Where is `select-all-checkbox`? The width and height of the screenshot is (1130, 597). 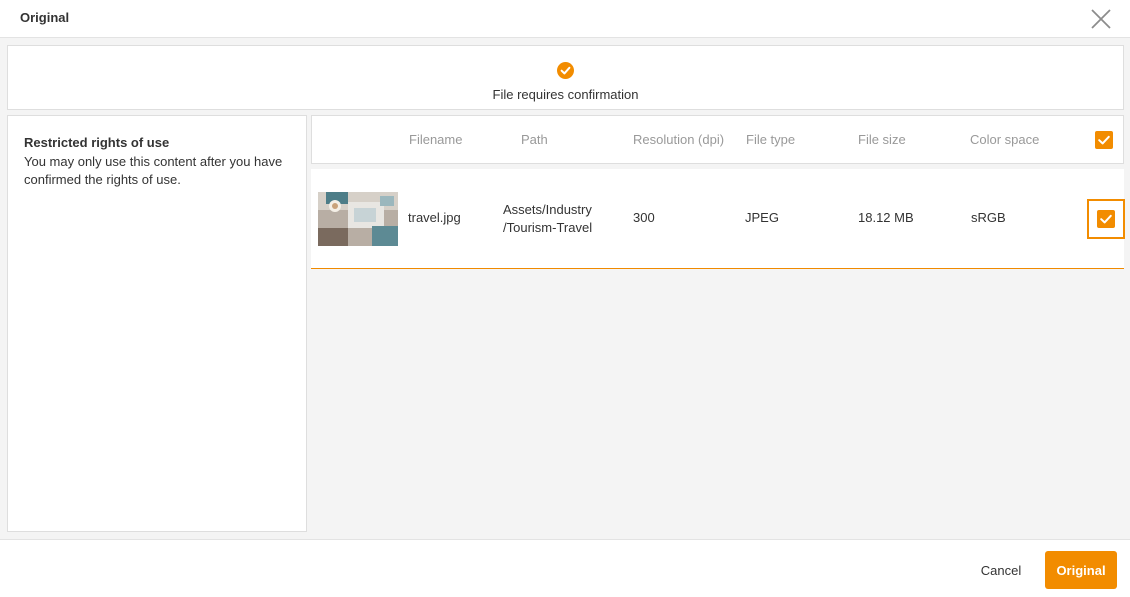
select-all-checkbox is located at coordinates (1104, 140).